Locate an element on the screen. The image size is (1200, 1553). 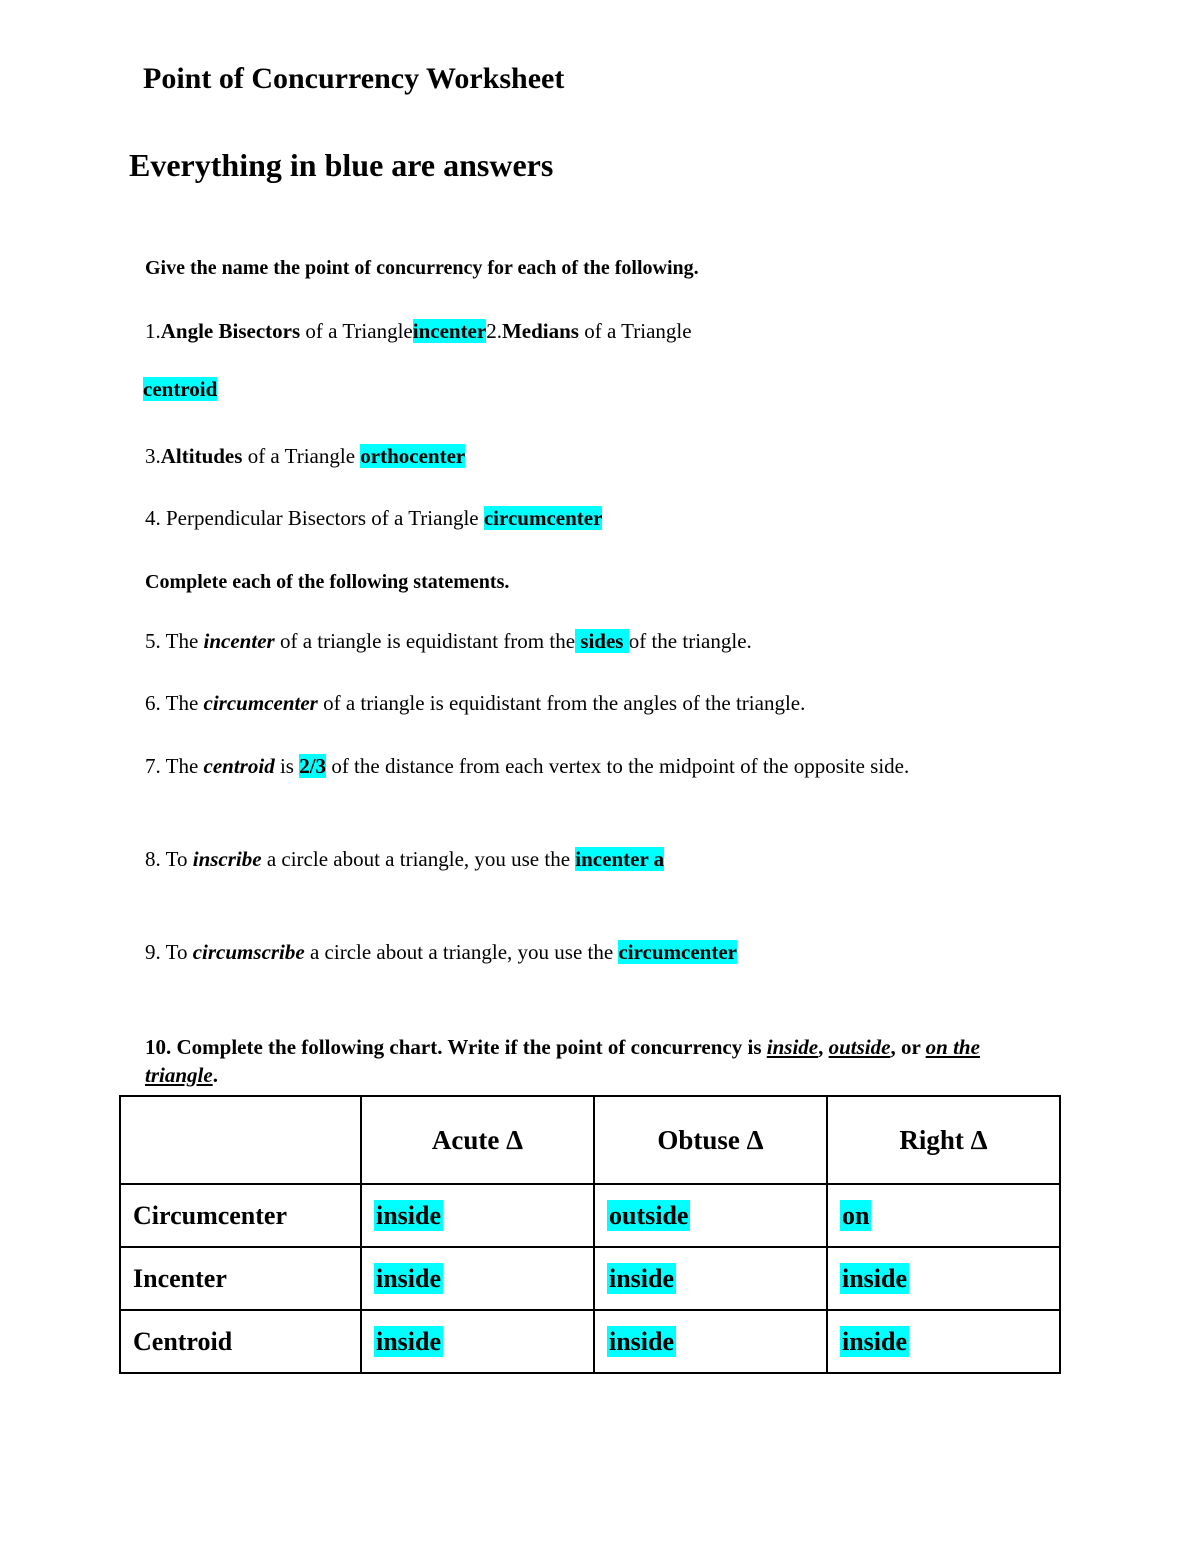
table-header-acute: Acute Δ is located at coordinates (477, 1140).